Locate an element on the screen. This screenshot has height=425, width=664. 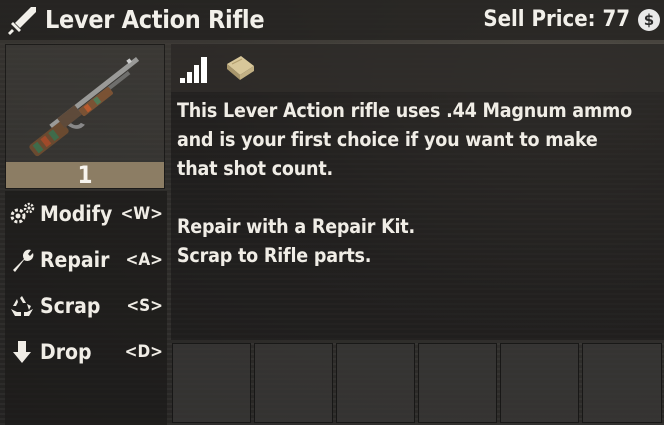
action-key: <D> is located at coordinates (143, 352).